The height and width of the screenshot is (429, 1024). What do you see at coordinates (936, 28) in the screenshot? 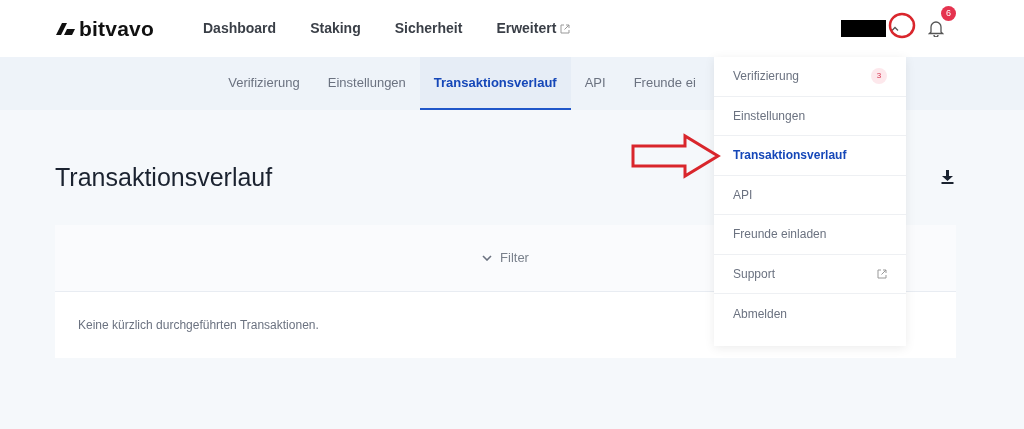
I see `bell-icon` at bounding box center [936, 28].